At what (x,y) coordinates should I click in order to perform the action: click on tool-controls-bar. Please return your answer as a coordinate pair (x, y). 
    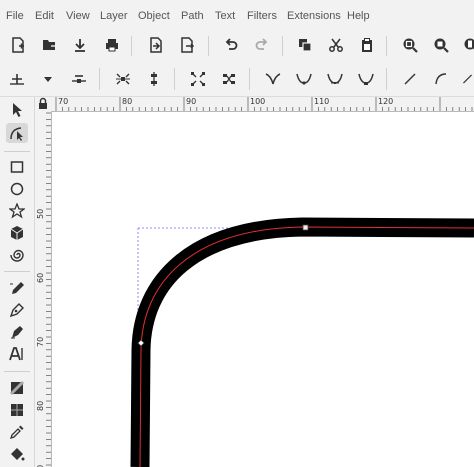
    Looking at the image, I should click on (237, 79).